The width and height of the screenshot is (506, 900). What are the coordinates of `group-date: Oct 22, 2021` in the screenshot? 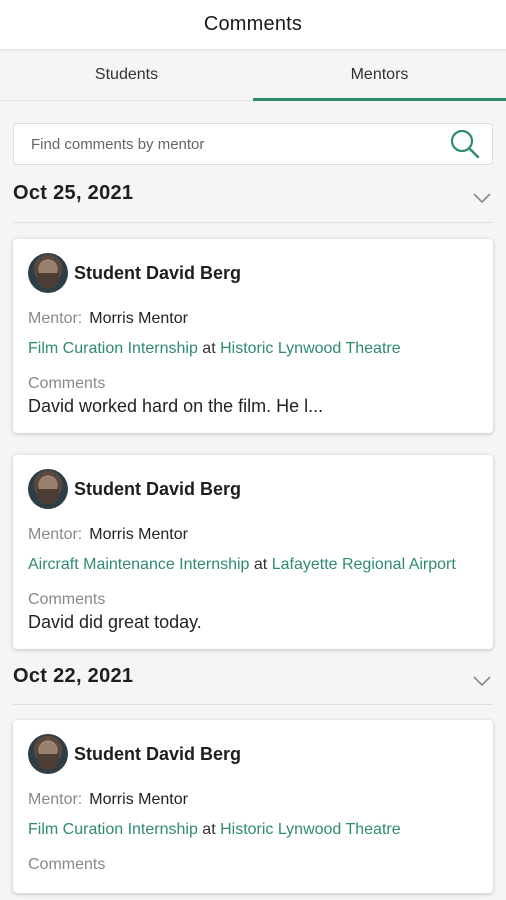 It's located at (73, 676).